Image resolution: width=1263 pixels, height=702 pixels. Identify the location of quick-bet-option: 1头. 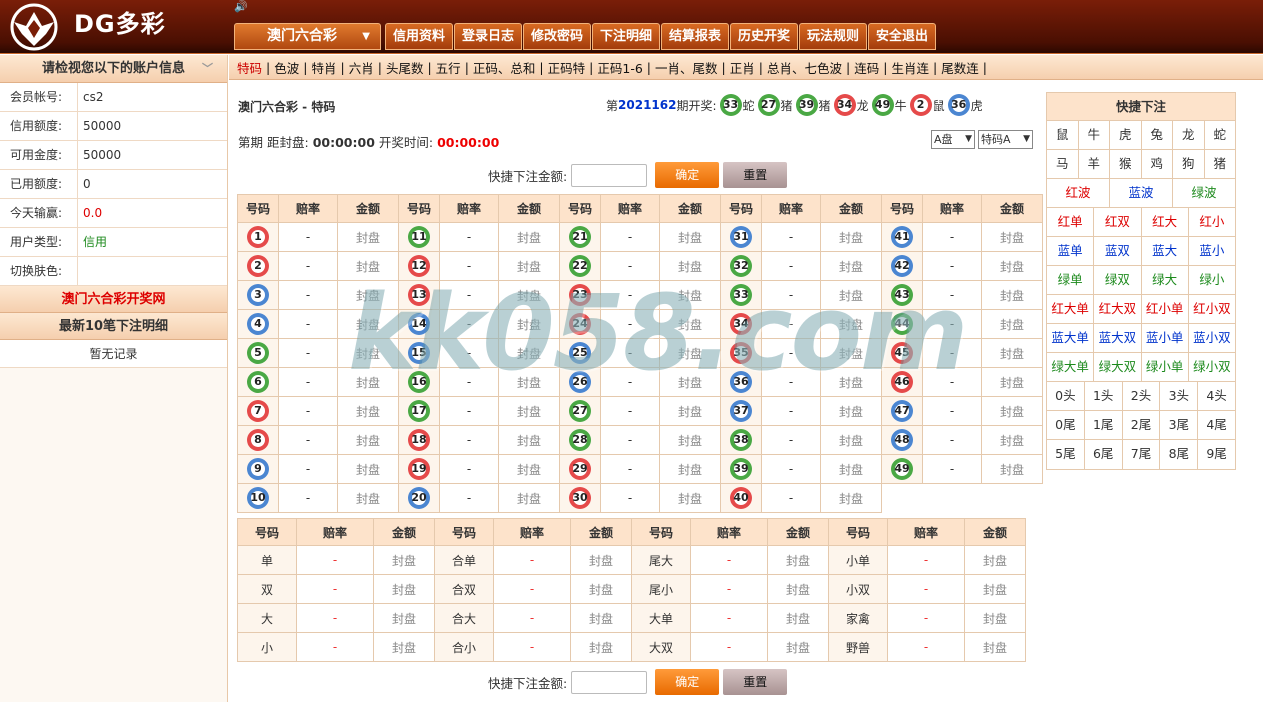
(1104, 396).